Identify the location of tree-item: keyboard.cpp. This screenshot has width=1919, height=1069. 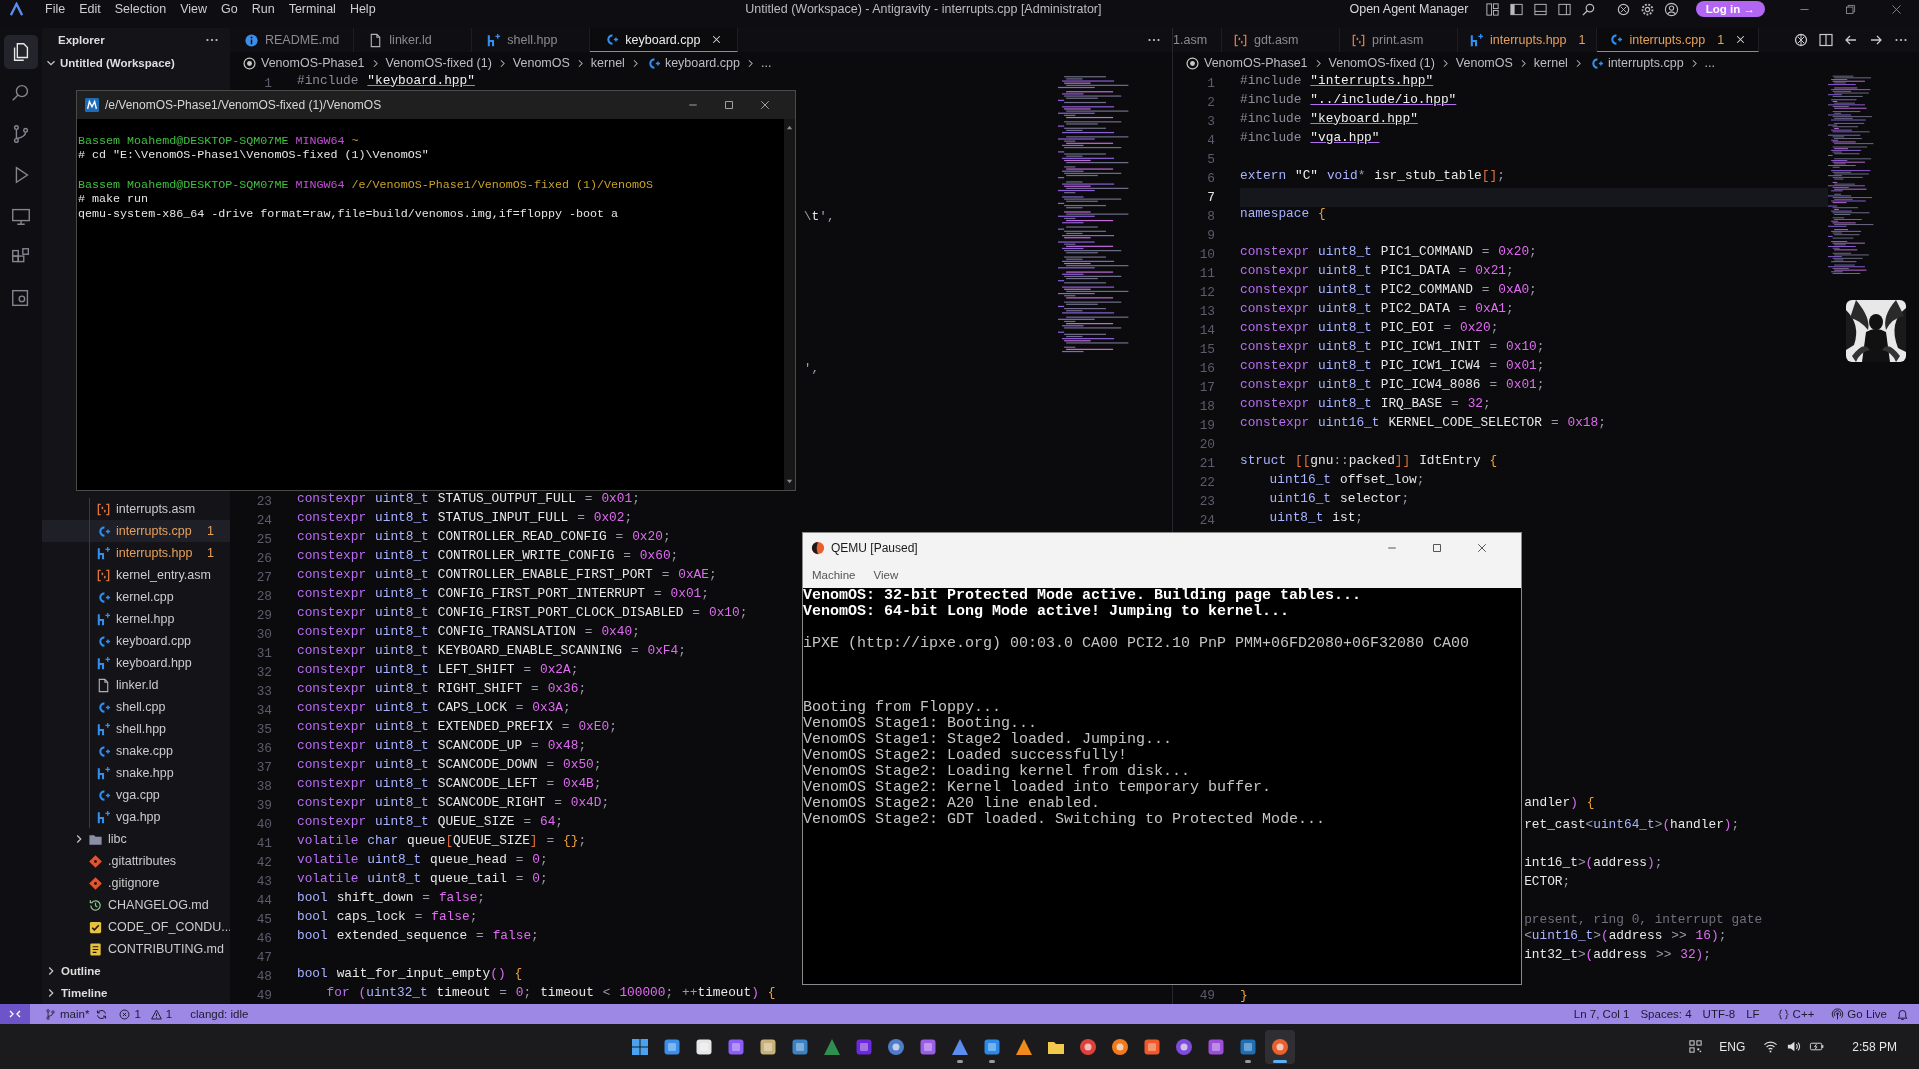
(136, 641).